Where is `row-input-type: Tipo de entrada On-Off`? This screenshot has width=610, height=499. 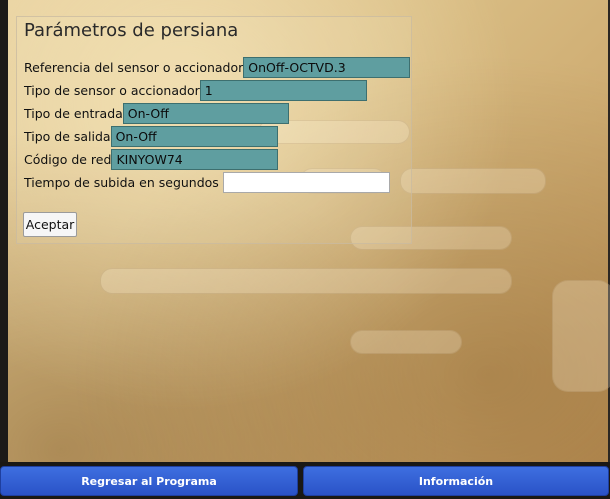
row-input-type: Tipo de entrada On-Off is located at coordinates (156, 113).